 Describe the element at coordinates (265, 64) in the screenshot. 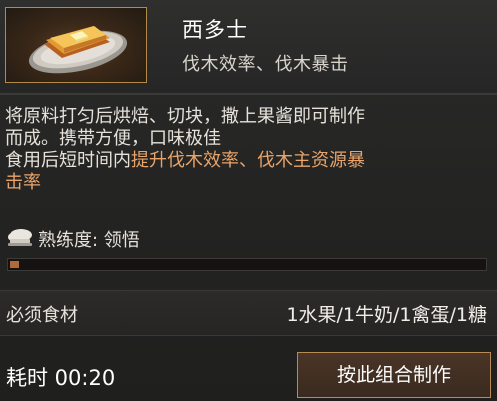

I see `item-effect-summary: 伐木效率、伐木暴击` at that location.